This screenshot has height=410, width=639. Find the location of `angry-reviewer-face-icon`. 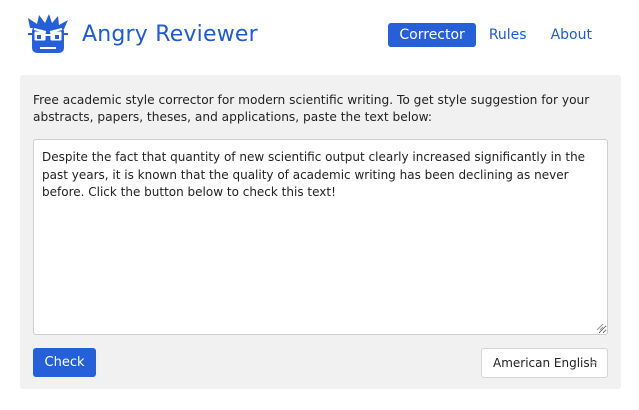

angry-reviewer-face-icon is located at coordinates (48, 33).